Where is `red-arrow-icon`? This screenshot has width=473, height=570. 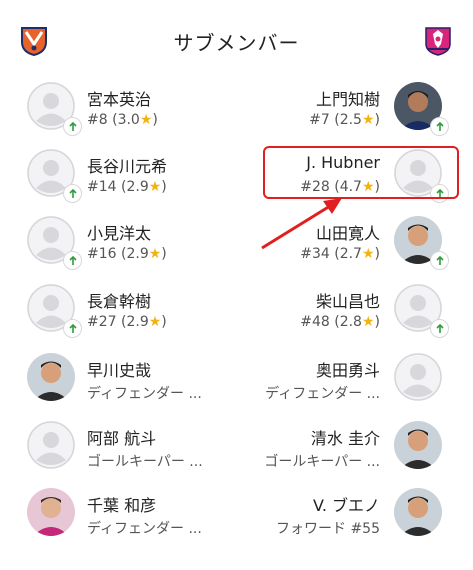 red-arrow-icon is located at coordinates (301, 224).